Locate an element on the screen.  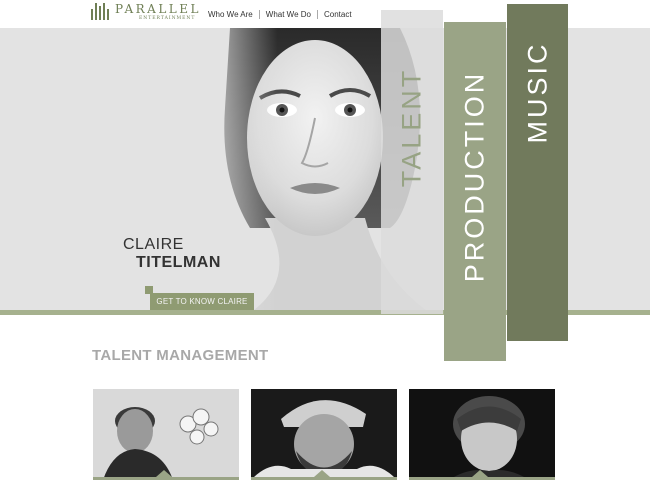
panel-talent: TALENT is located at coordinates (412, 162).